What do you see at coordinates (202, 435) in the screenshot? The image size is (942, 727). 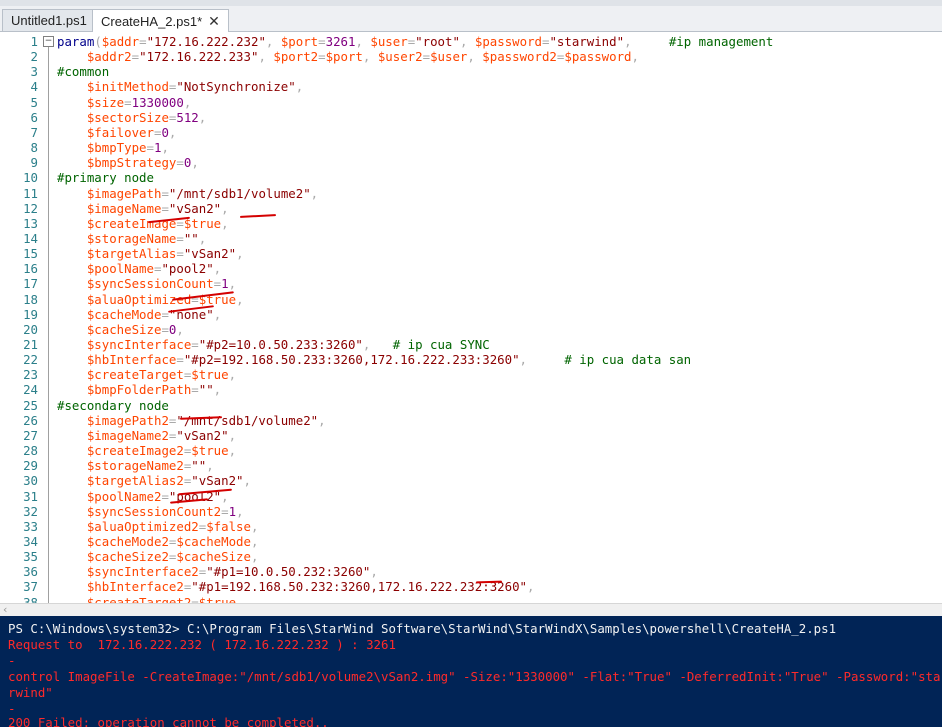 I see `code-token: "vSan2"` at bounding box center [202, 435].